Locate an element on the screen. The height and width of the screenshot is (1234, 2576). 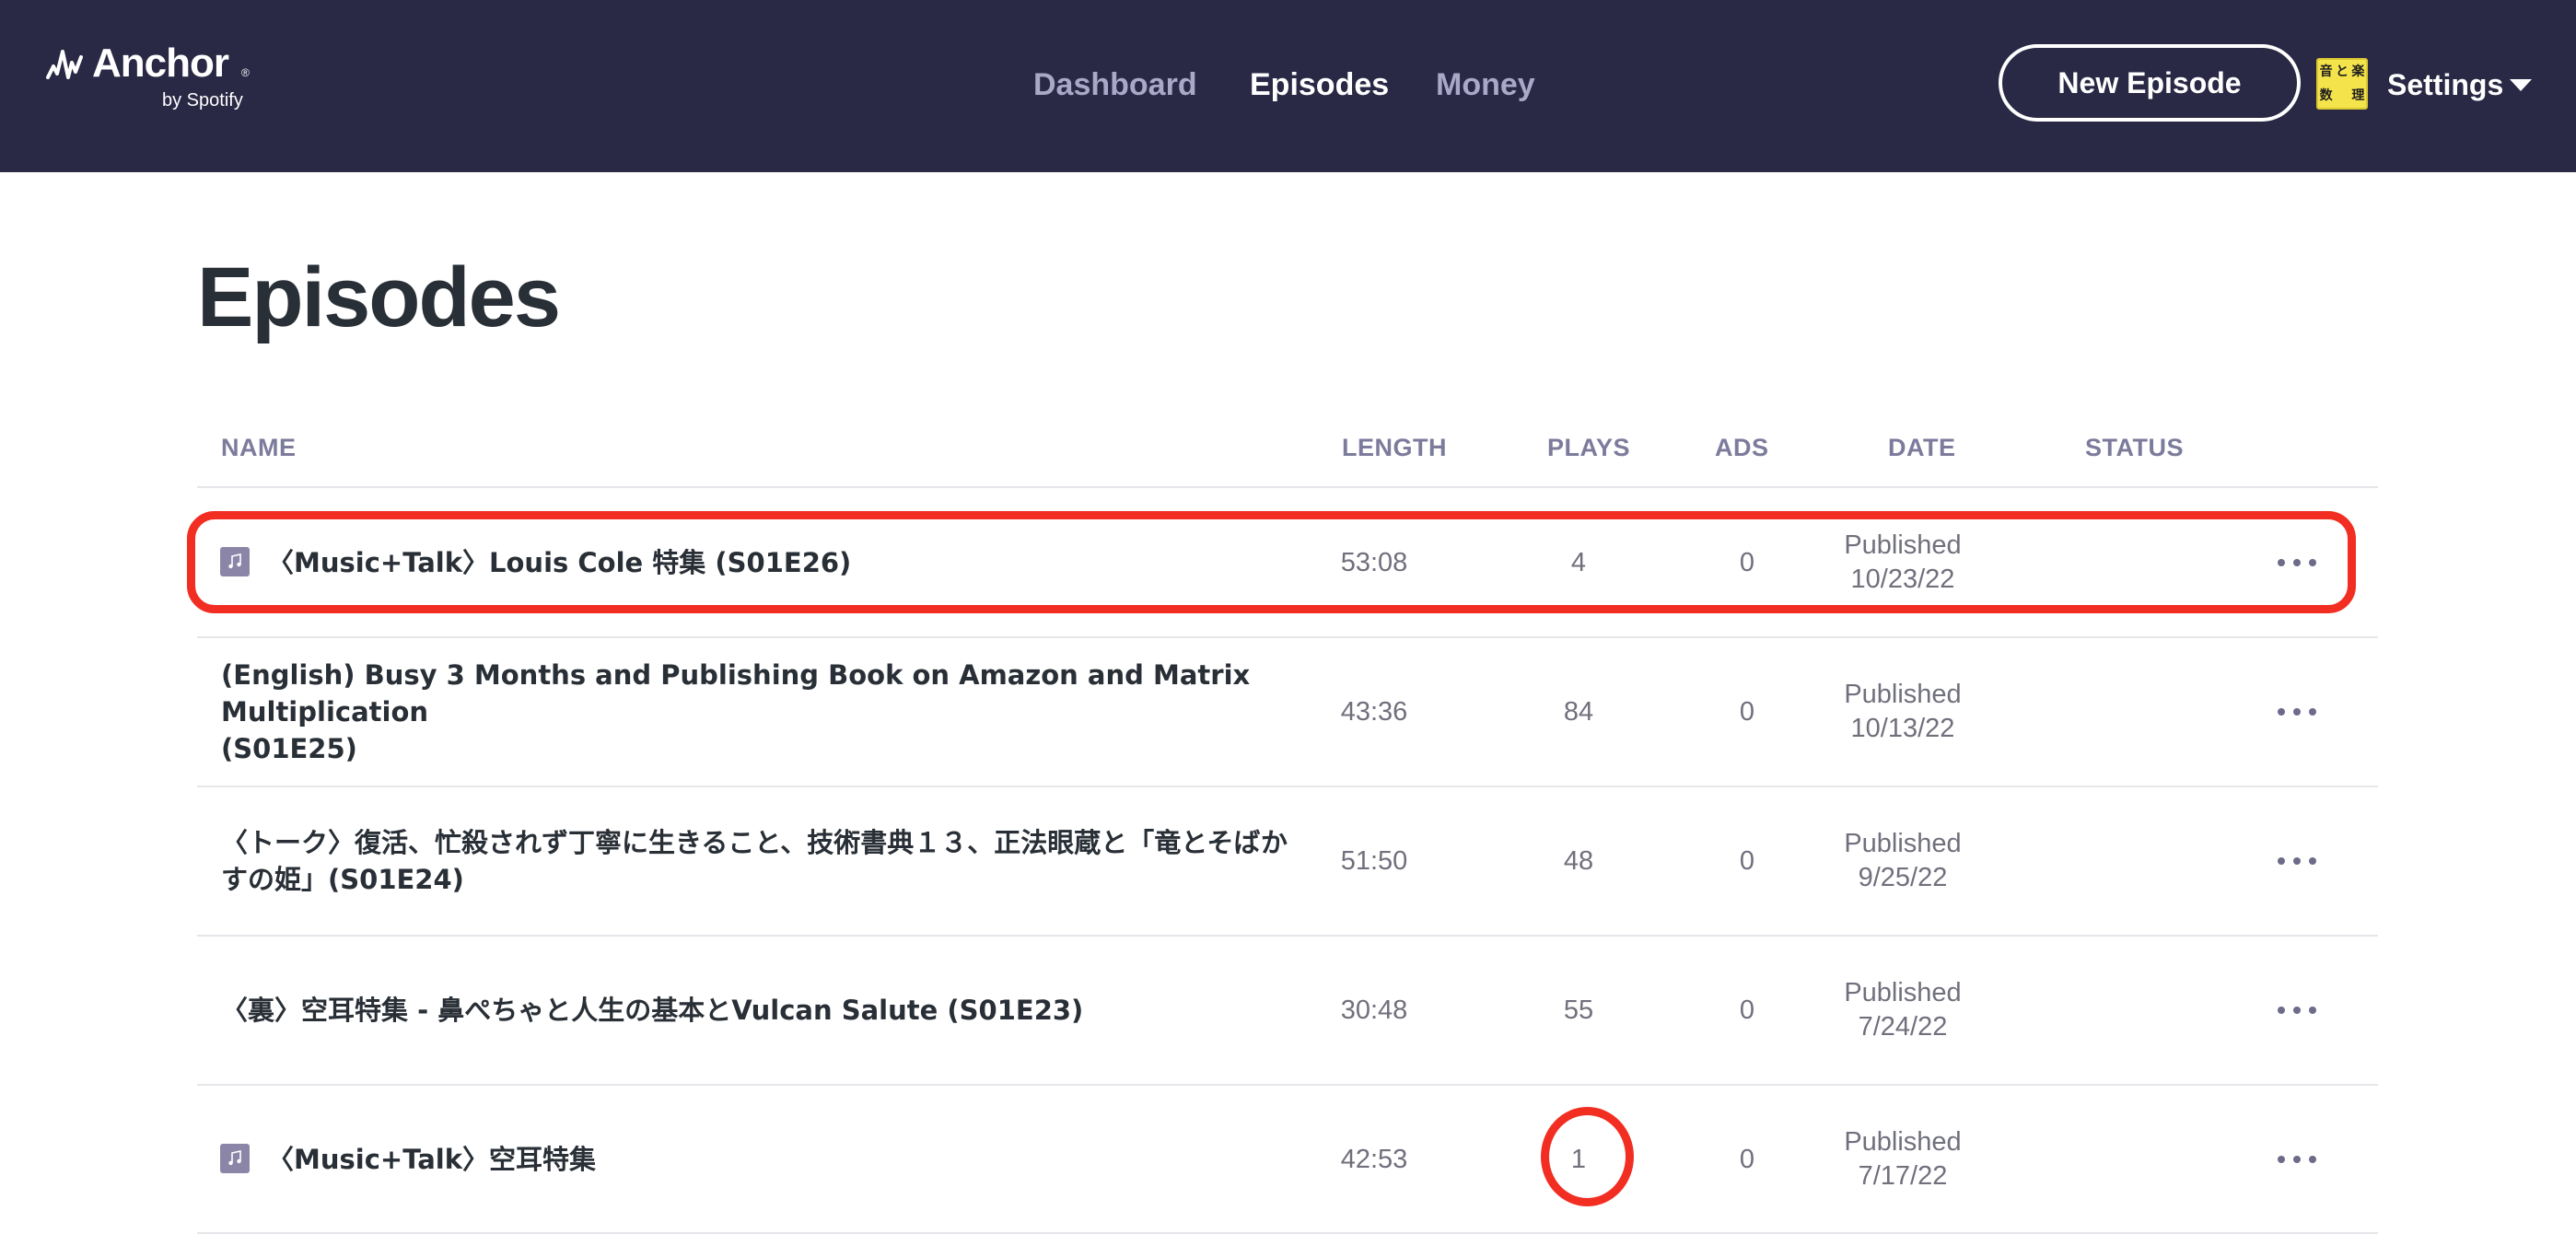
episode-date: Published 7/24/22 is located at coordinates (1903, 1011).